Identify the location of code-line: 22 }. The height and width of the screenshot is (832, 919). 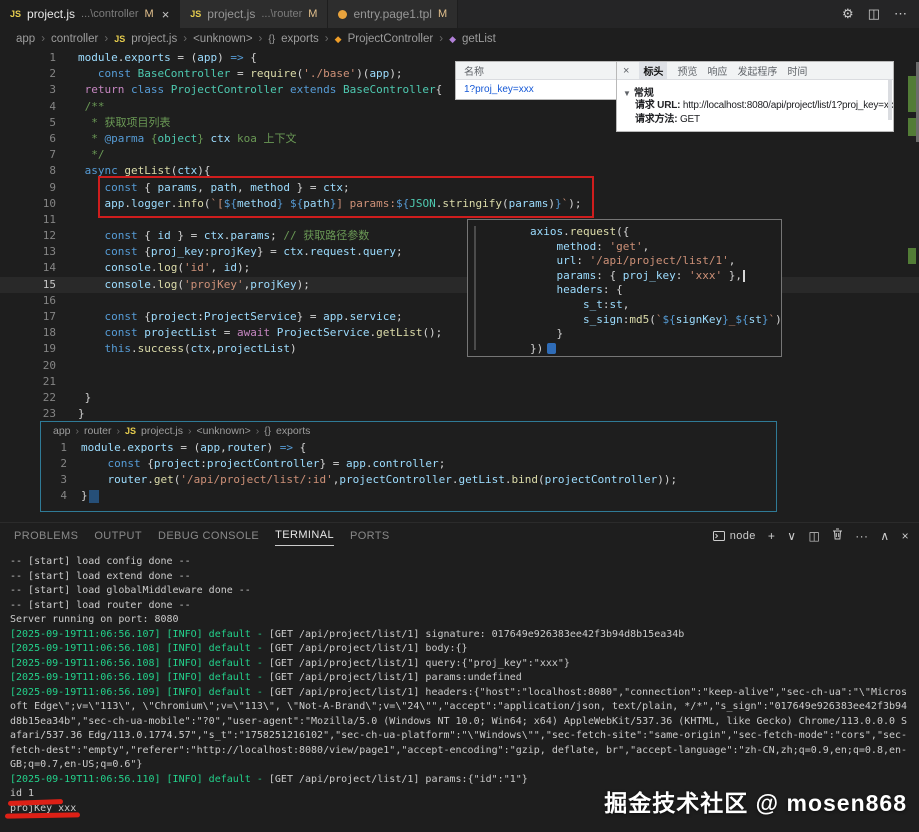
(459, 398).